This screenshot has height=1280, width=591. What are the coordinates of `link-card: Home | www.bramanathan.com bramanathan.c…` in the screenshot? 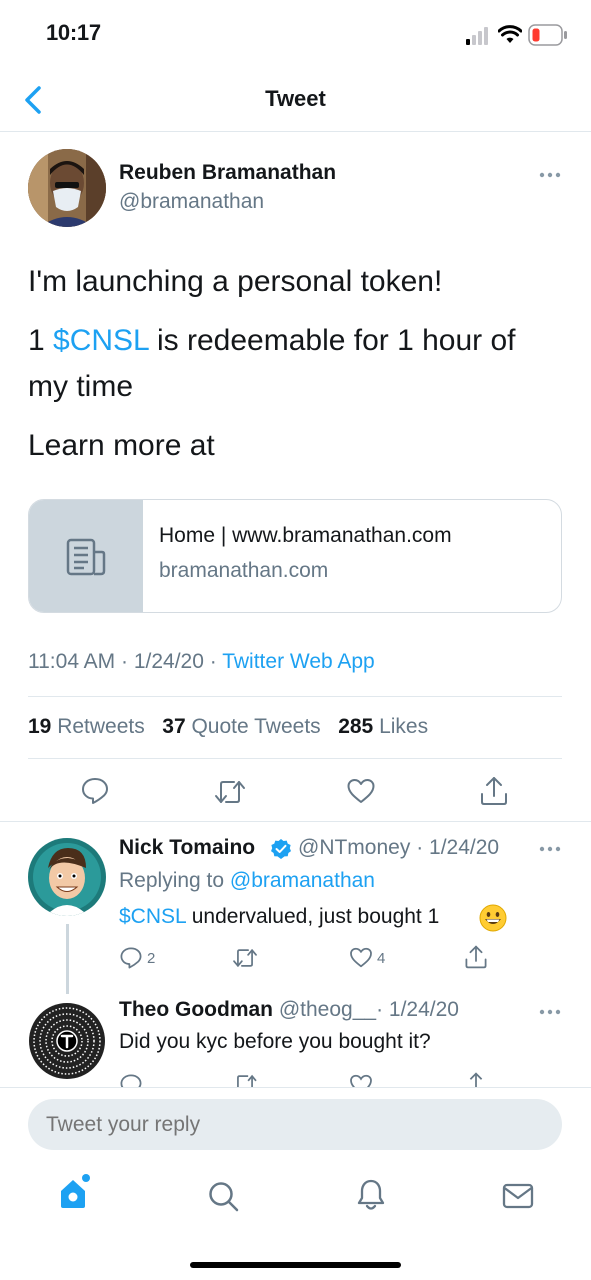 It's located at (295, 556).